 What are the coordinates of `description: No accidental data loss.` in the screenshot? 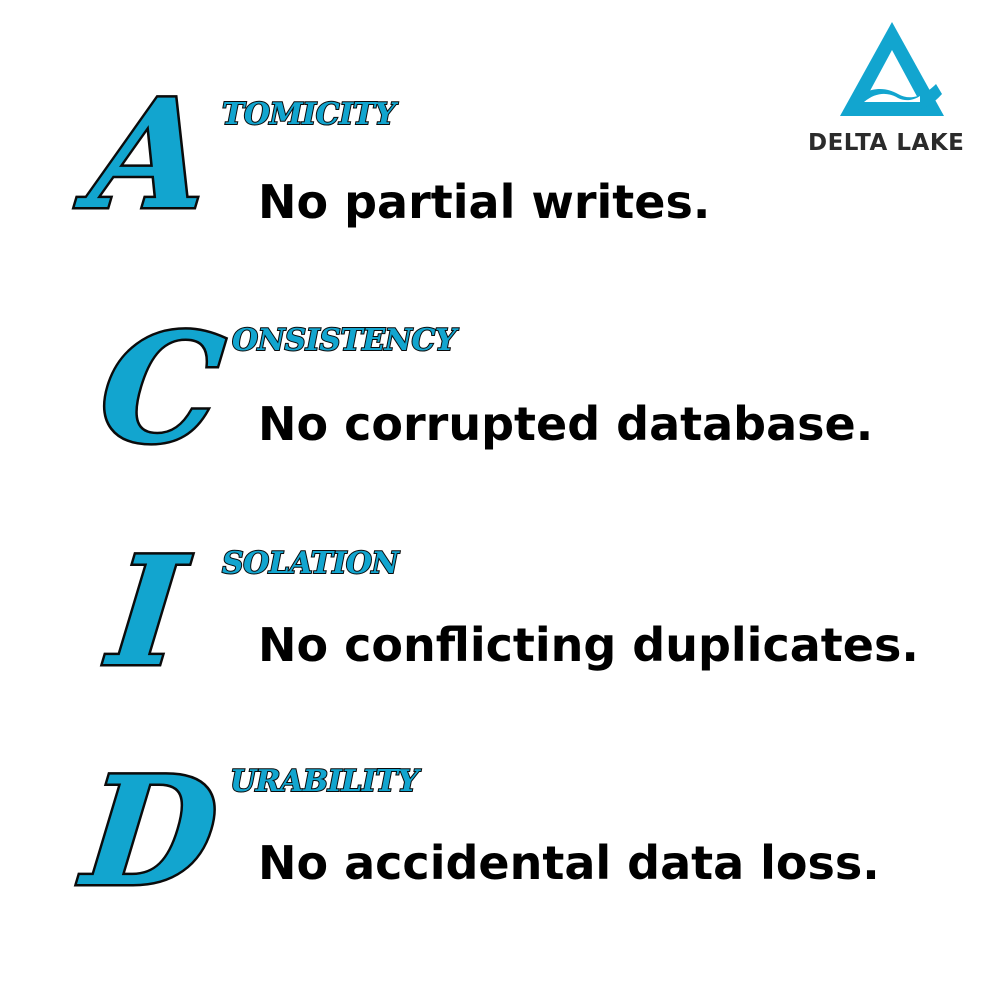 It's located at (569, 863).